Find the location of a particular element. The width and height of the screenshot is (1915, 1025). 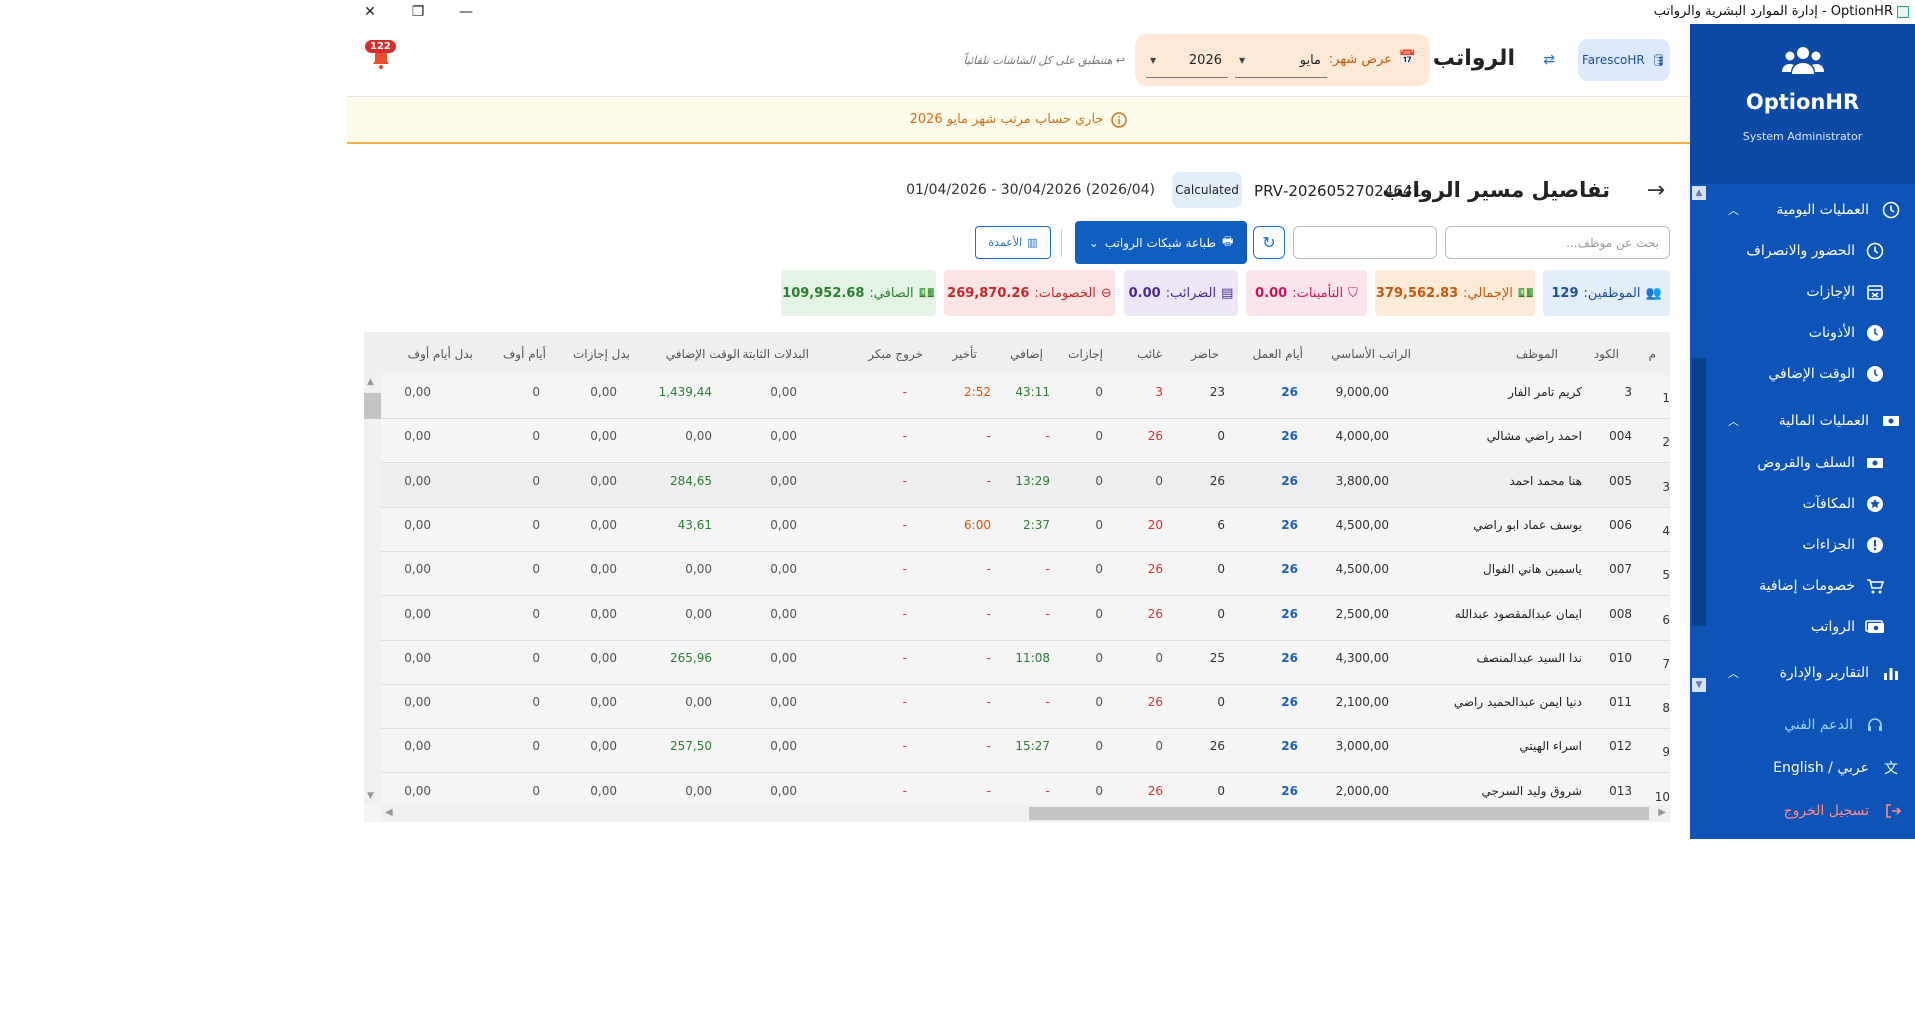

cell-present: 23 is located at coordinates (1217, 392).